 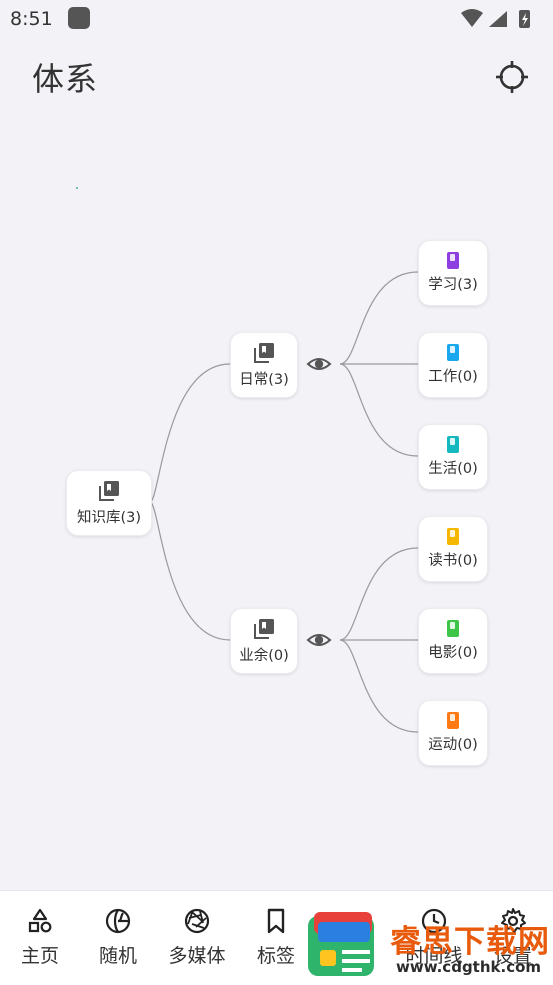 I want to click on watermark: 睿思下载网 www.cdgthk.com, so click(x=429, y=945).